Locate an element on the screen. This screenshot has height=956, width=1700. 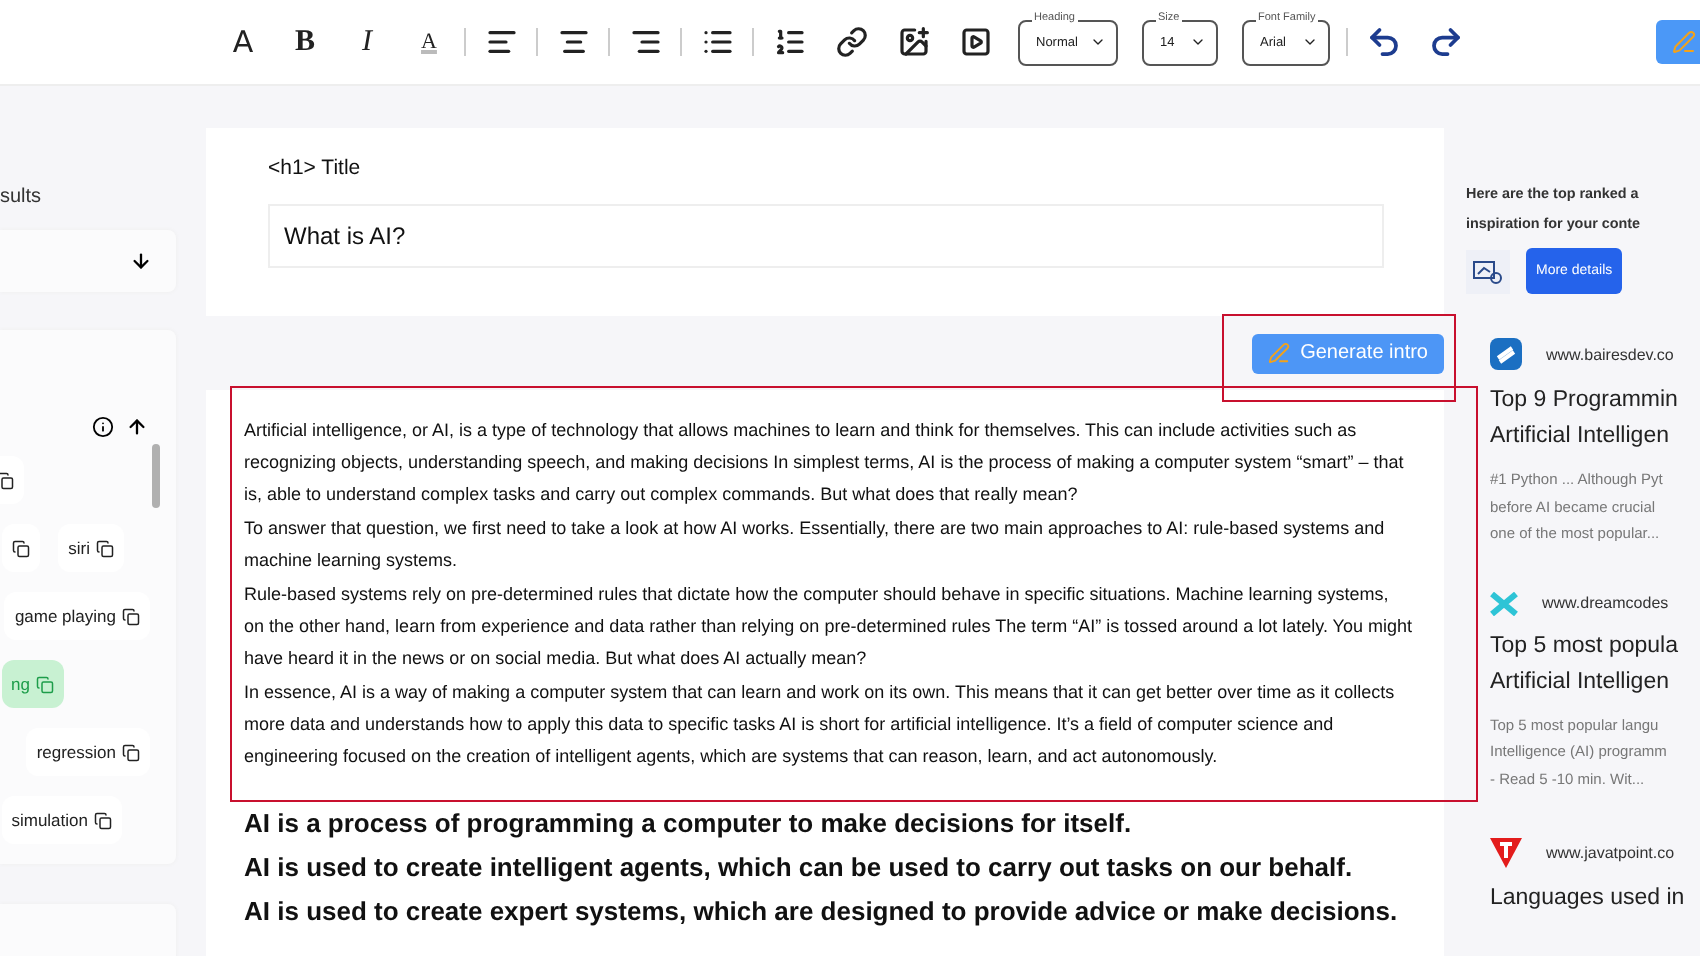
result-site-link: www.javatpoint.co is located at coordinates (1610, 852).